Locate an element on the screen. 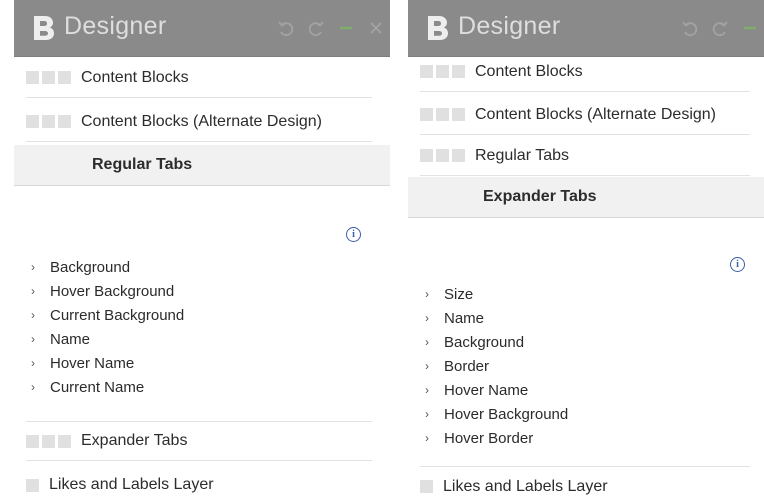 The height and width of the screenshot is (502, 764). property-item: › Current Name is located at coordinates (107, 387).